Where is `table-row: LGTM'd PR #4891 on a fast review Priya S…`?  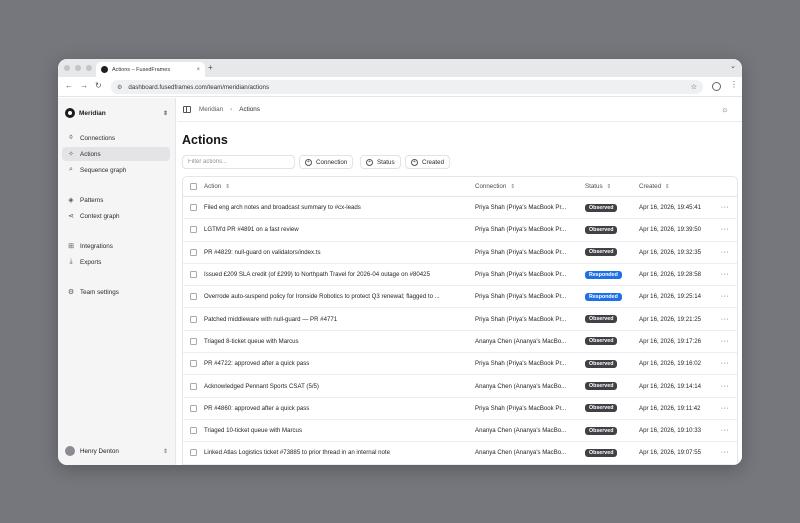 table-row: LGTM'd PR #4891 on a fast review Priya S… is located at coordinates (460, 230).